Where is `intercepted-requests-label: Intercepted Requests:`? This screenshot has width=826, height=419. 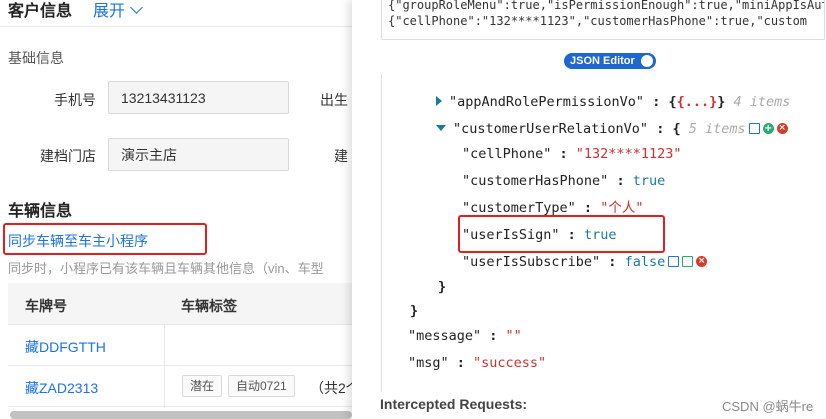
intercepted-requests-label: Intercepted Requests: is located at coordinates (454, 404).